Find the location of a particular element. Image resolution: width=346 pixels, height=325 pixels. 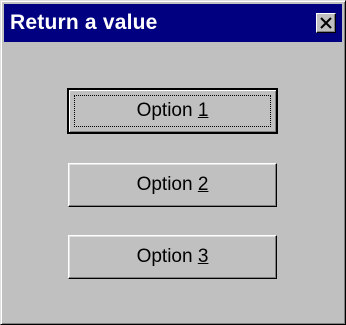

option-3-label: Option 3 is located at coordinates (172, 256).